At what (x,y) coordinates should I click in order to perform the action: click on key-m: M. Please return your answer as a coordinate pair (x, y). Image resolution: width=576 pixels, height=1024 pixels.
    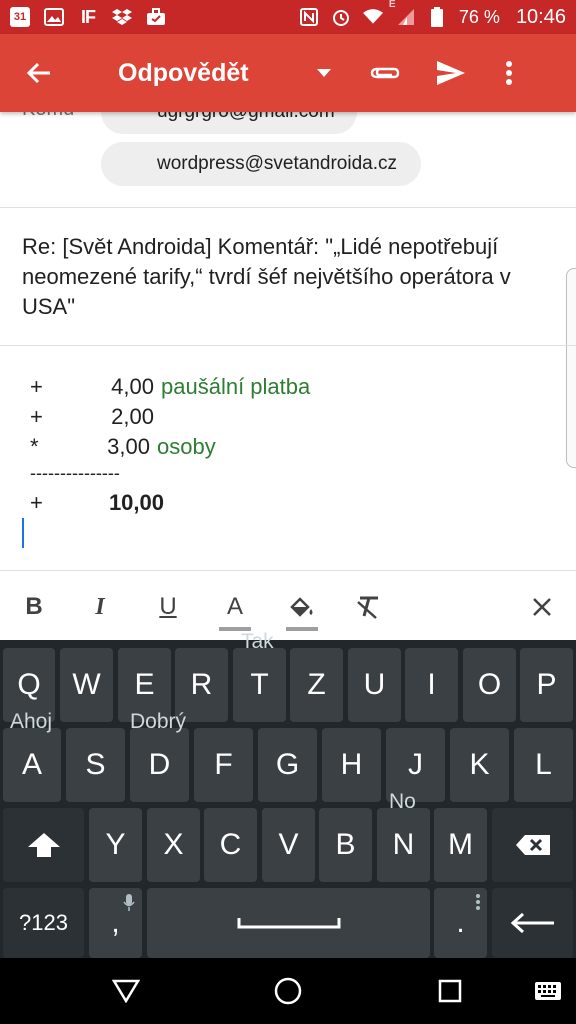
    Looking at the image, I should click on (460, 845).